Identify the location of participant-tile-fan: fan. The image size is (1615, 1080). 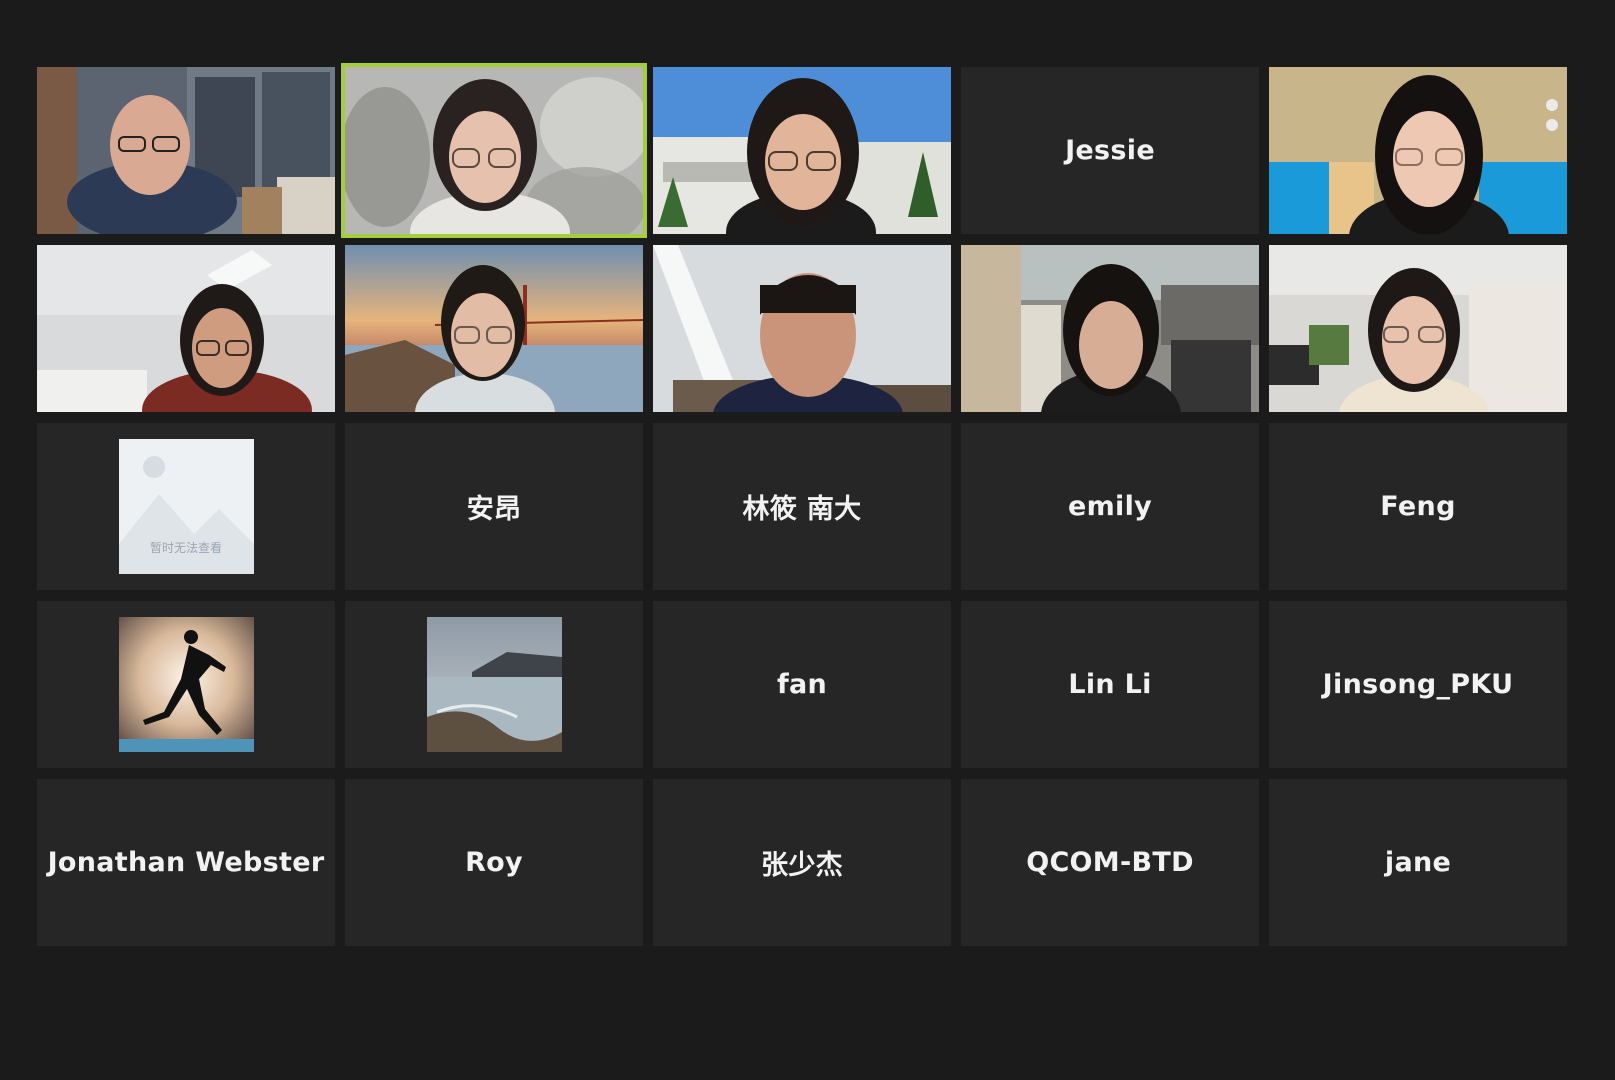
(802, 684).